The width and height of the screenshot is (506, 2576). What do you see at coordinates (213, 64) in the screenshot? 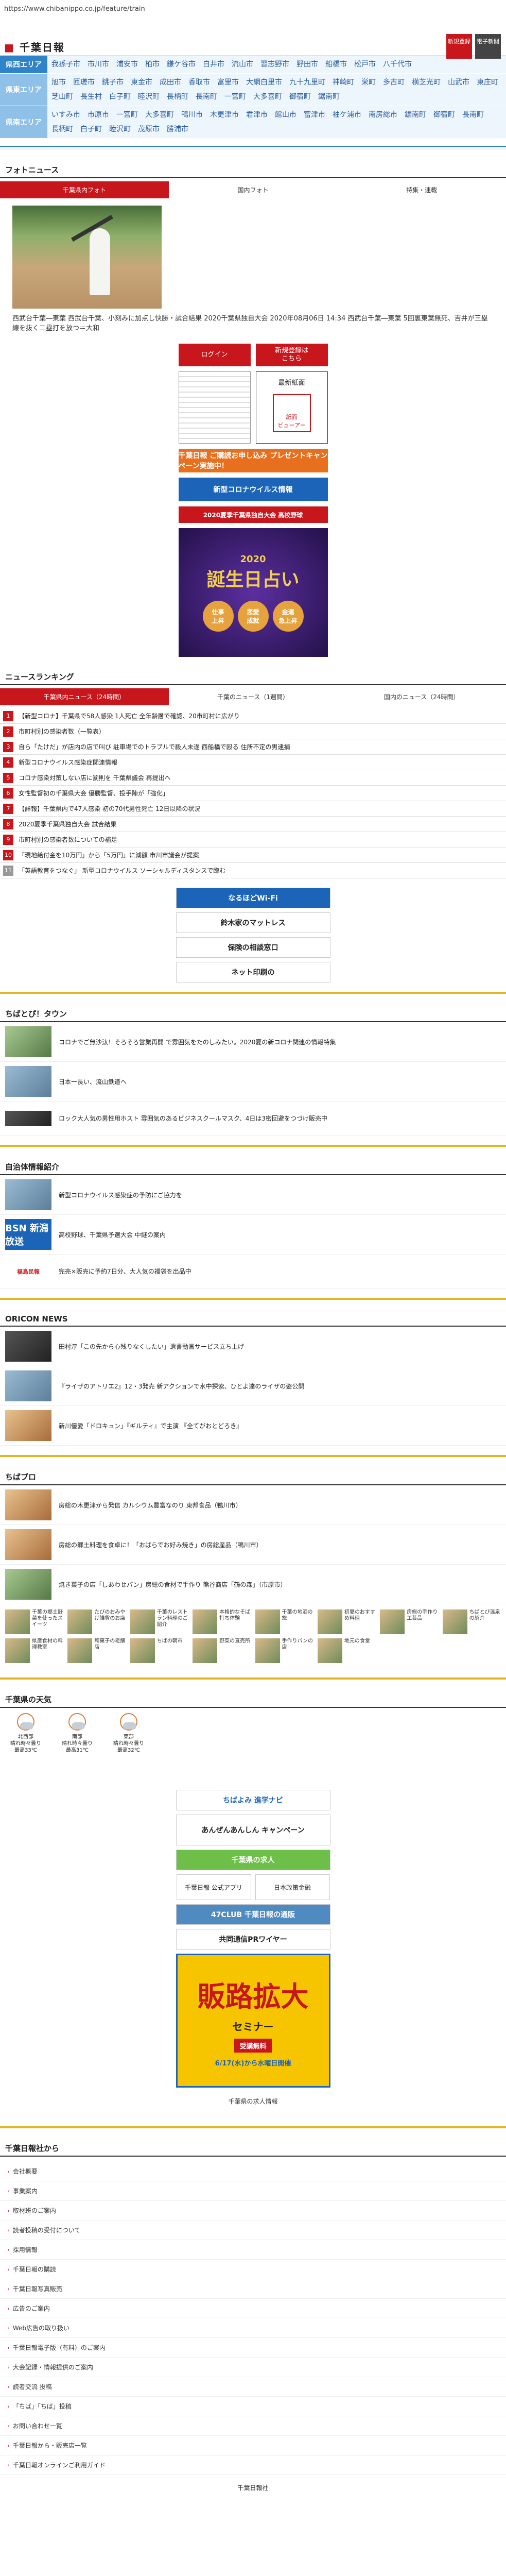
I see `area-link: 白井市` at bounding box center [213, 64].